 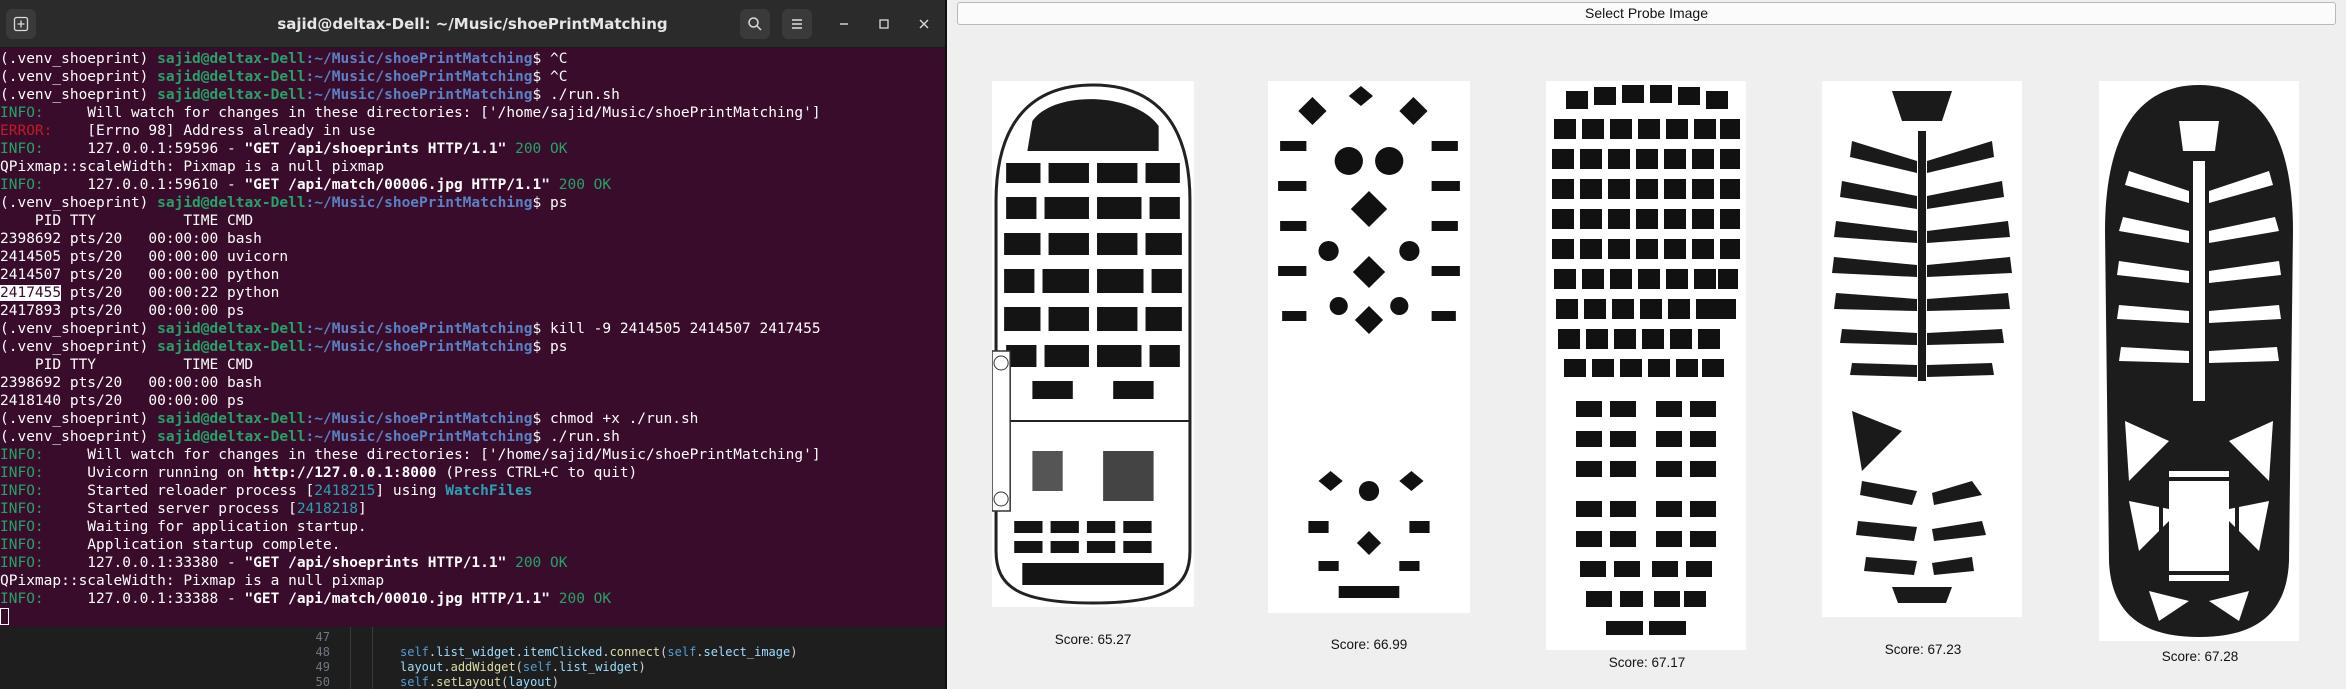 What do you see at coordinates (472, 293) in the screenshot?
I see `terminal-line: 2417455 pts/20 00:00:22 python` at bounding box center [472, 293].